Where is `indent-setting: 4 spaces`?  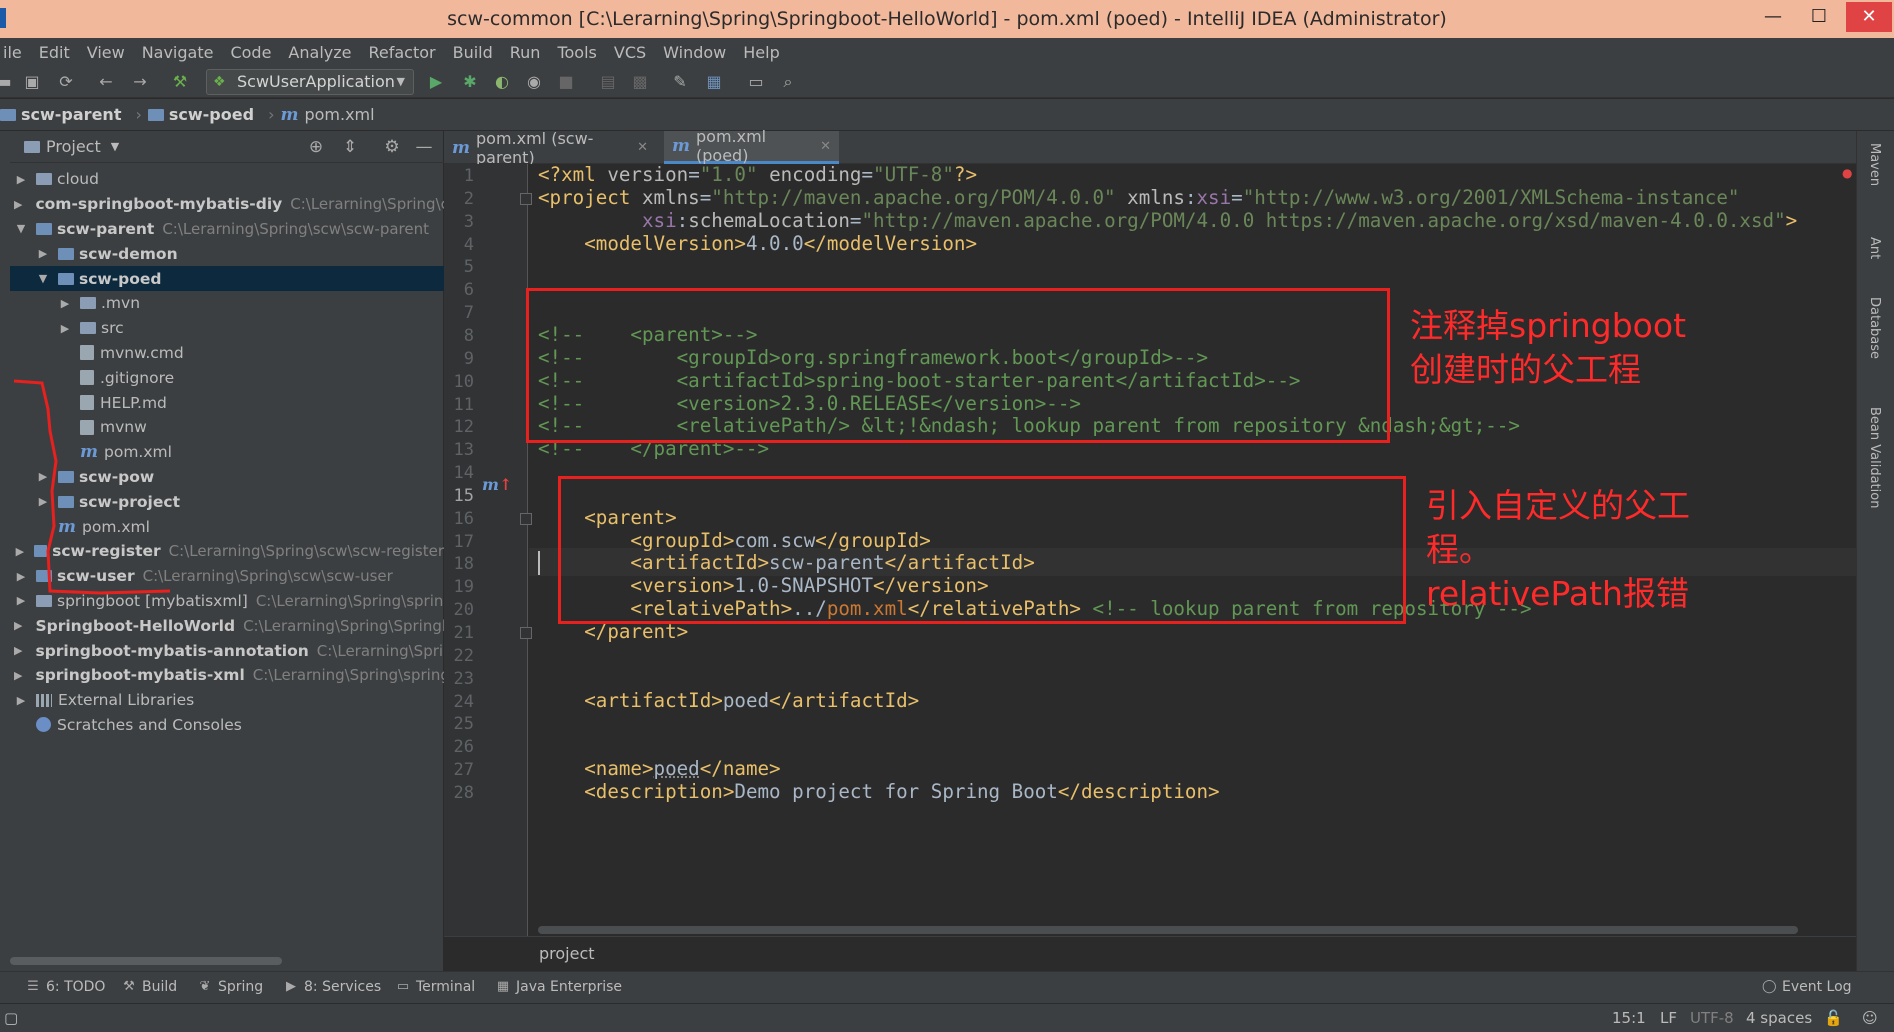
indent-setting: 4 spaces is located at coordinates (1779, 1018).